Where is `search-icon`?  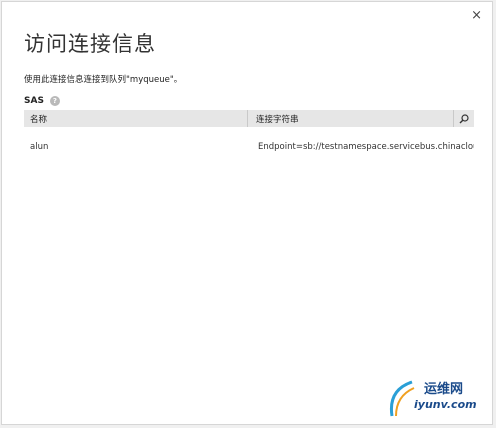 search-icon is located at coordinates (464, 118).